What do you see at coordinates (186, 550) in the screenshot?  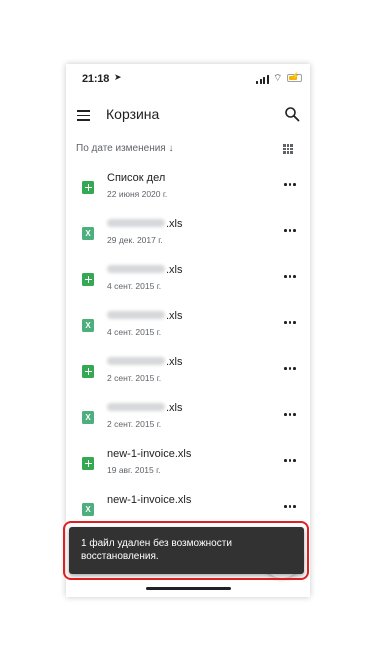 I see `highlight-frame` at bounding box center [186, 550].